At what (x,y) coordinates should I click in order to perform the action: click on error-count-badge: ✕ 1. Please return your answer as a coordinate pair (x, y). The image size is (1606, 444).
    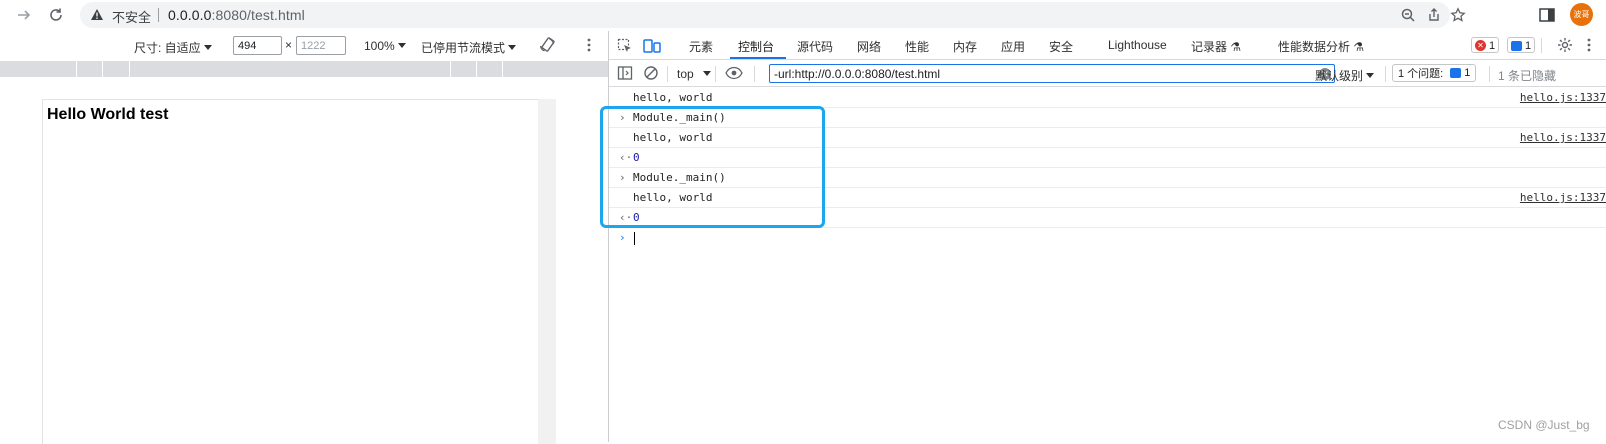
    Looking at the image, I should click on (1485, 45).